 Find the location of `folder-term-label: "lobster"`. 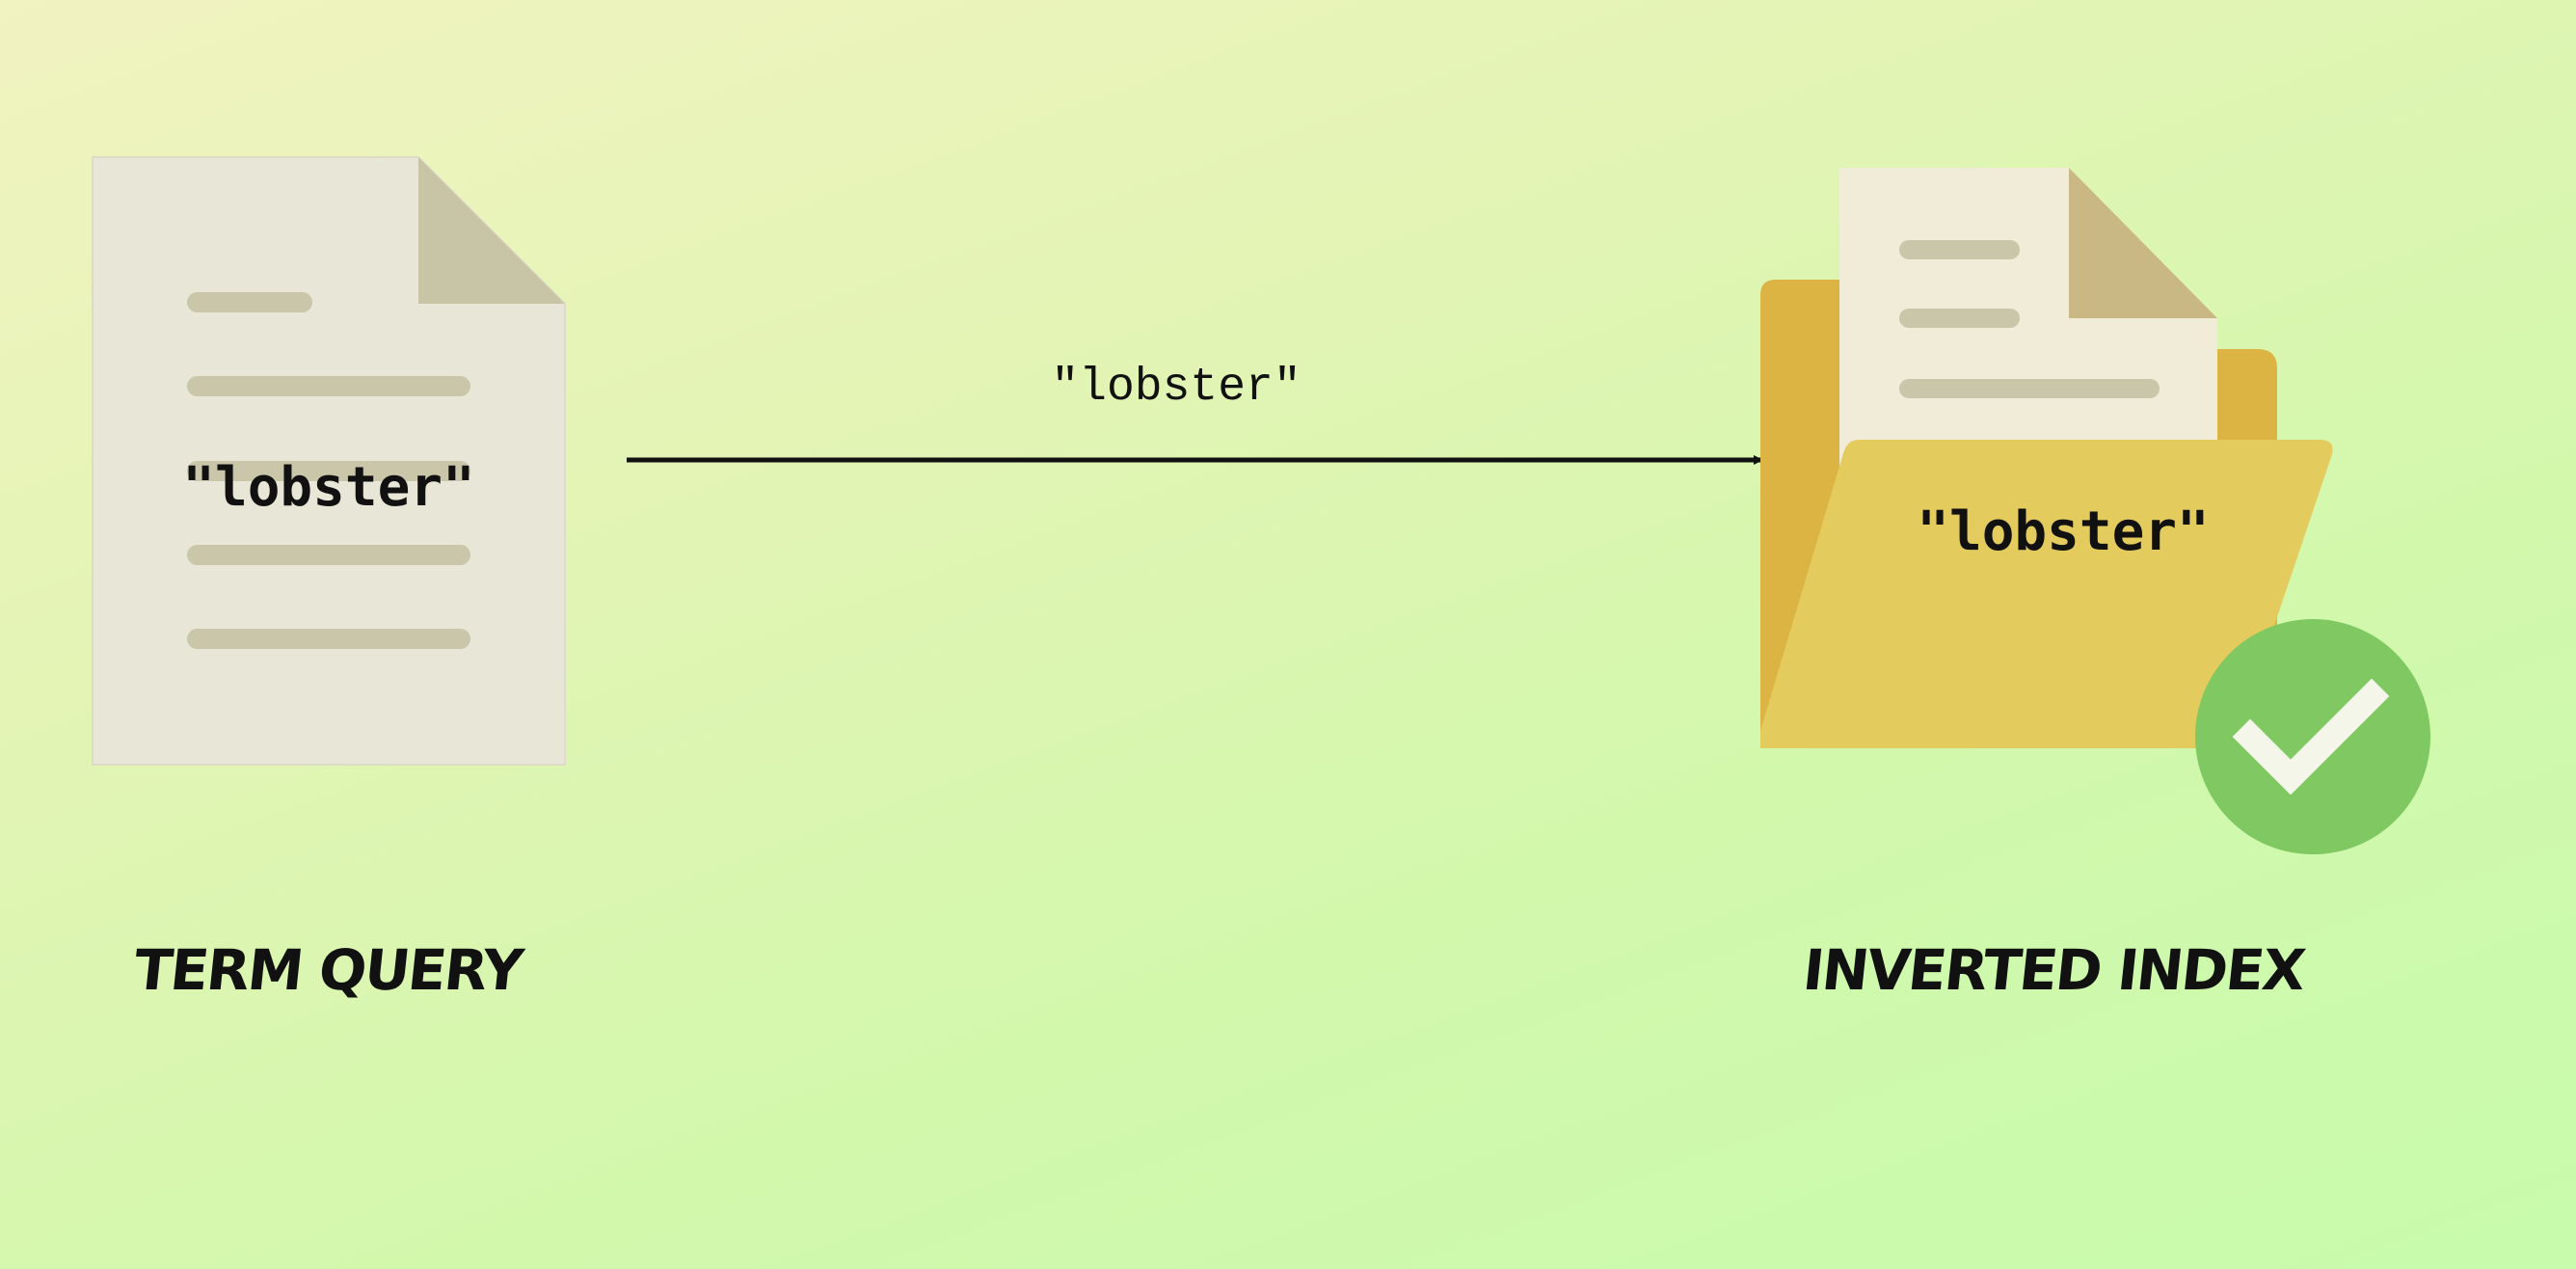

folder-term-label: "lobster" is located at coordinates (2064, 531).